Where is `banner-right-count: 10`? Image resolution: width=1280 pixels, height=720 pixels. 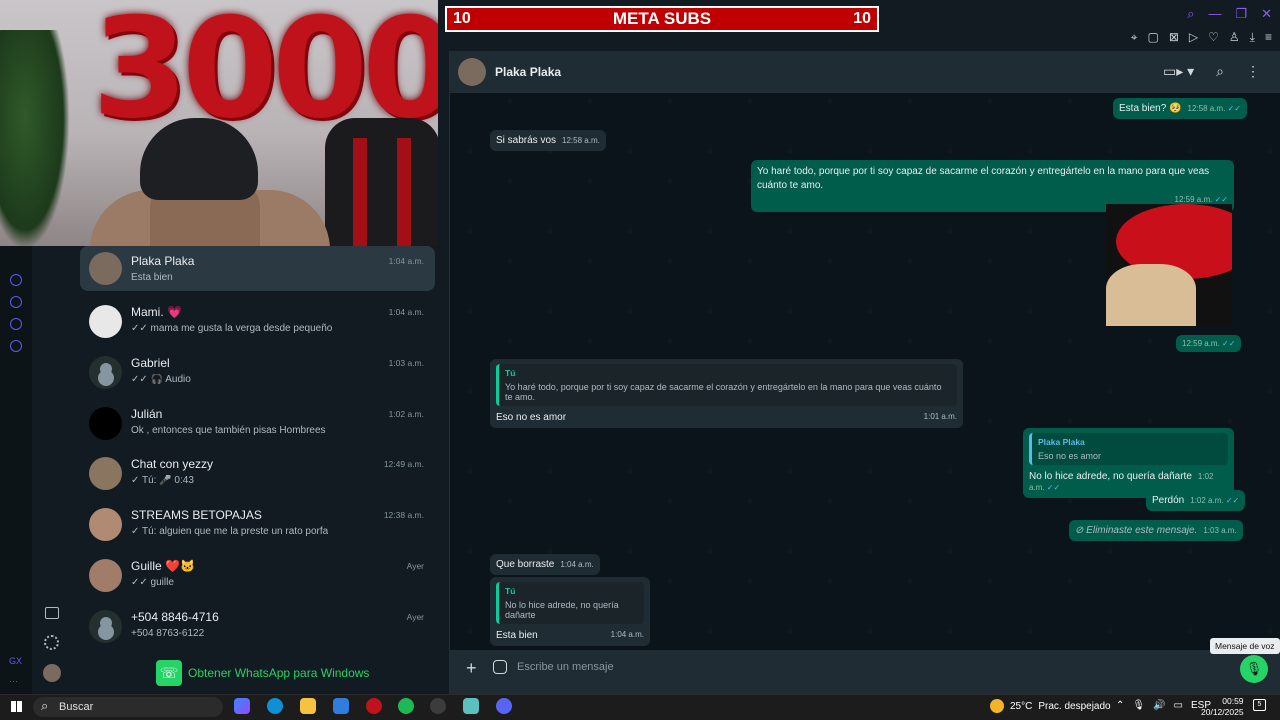 banner-right-count: 10 is located at coordinates (862, 18).